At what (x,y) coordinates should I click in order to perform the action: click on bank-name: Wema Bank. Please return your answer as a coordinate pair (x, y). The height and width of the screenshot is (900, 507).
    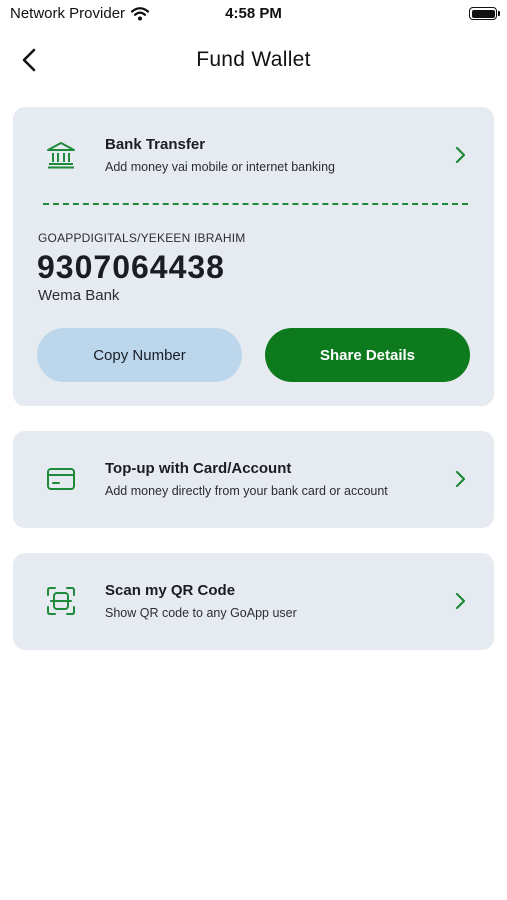
    Looking at the image, I should click on (79, 295).